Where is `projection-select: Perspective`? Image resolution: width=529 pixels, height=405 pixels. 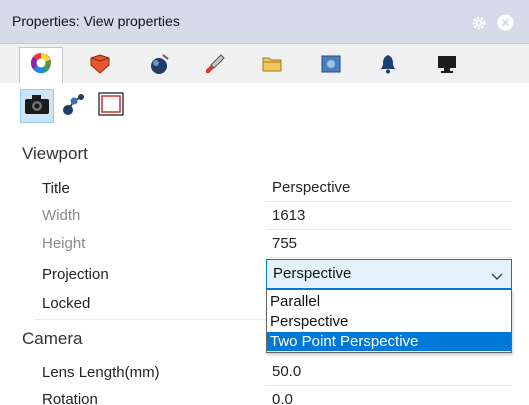
projection-select: Perspective is located at coordinates (389, 274).